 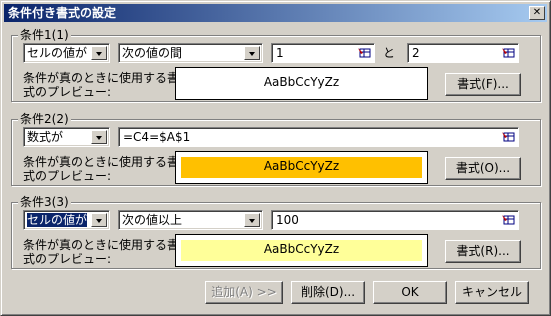 I want to click on condition2-label: 条件2(2), so click(x=44, y=119).